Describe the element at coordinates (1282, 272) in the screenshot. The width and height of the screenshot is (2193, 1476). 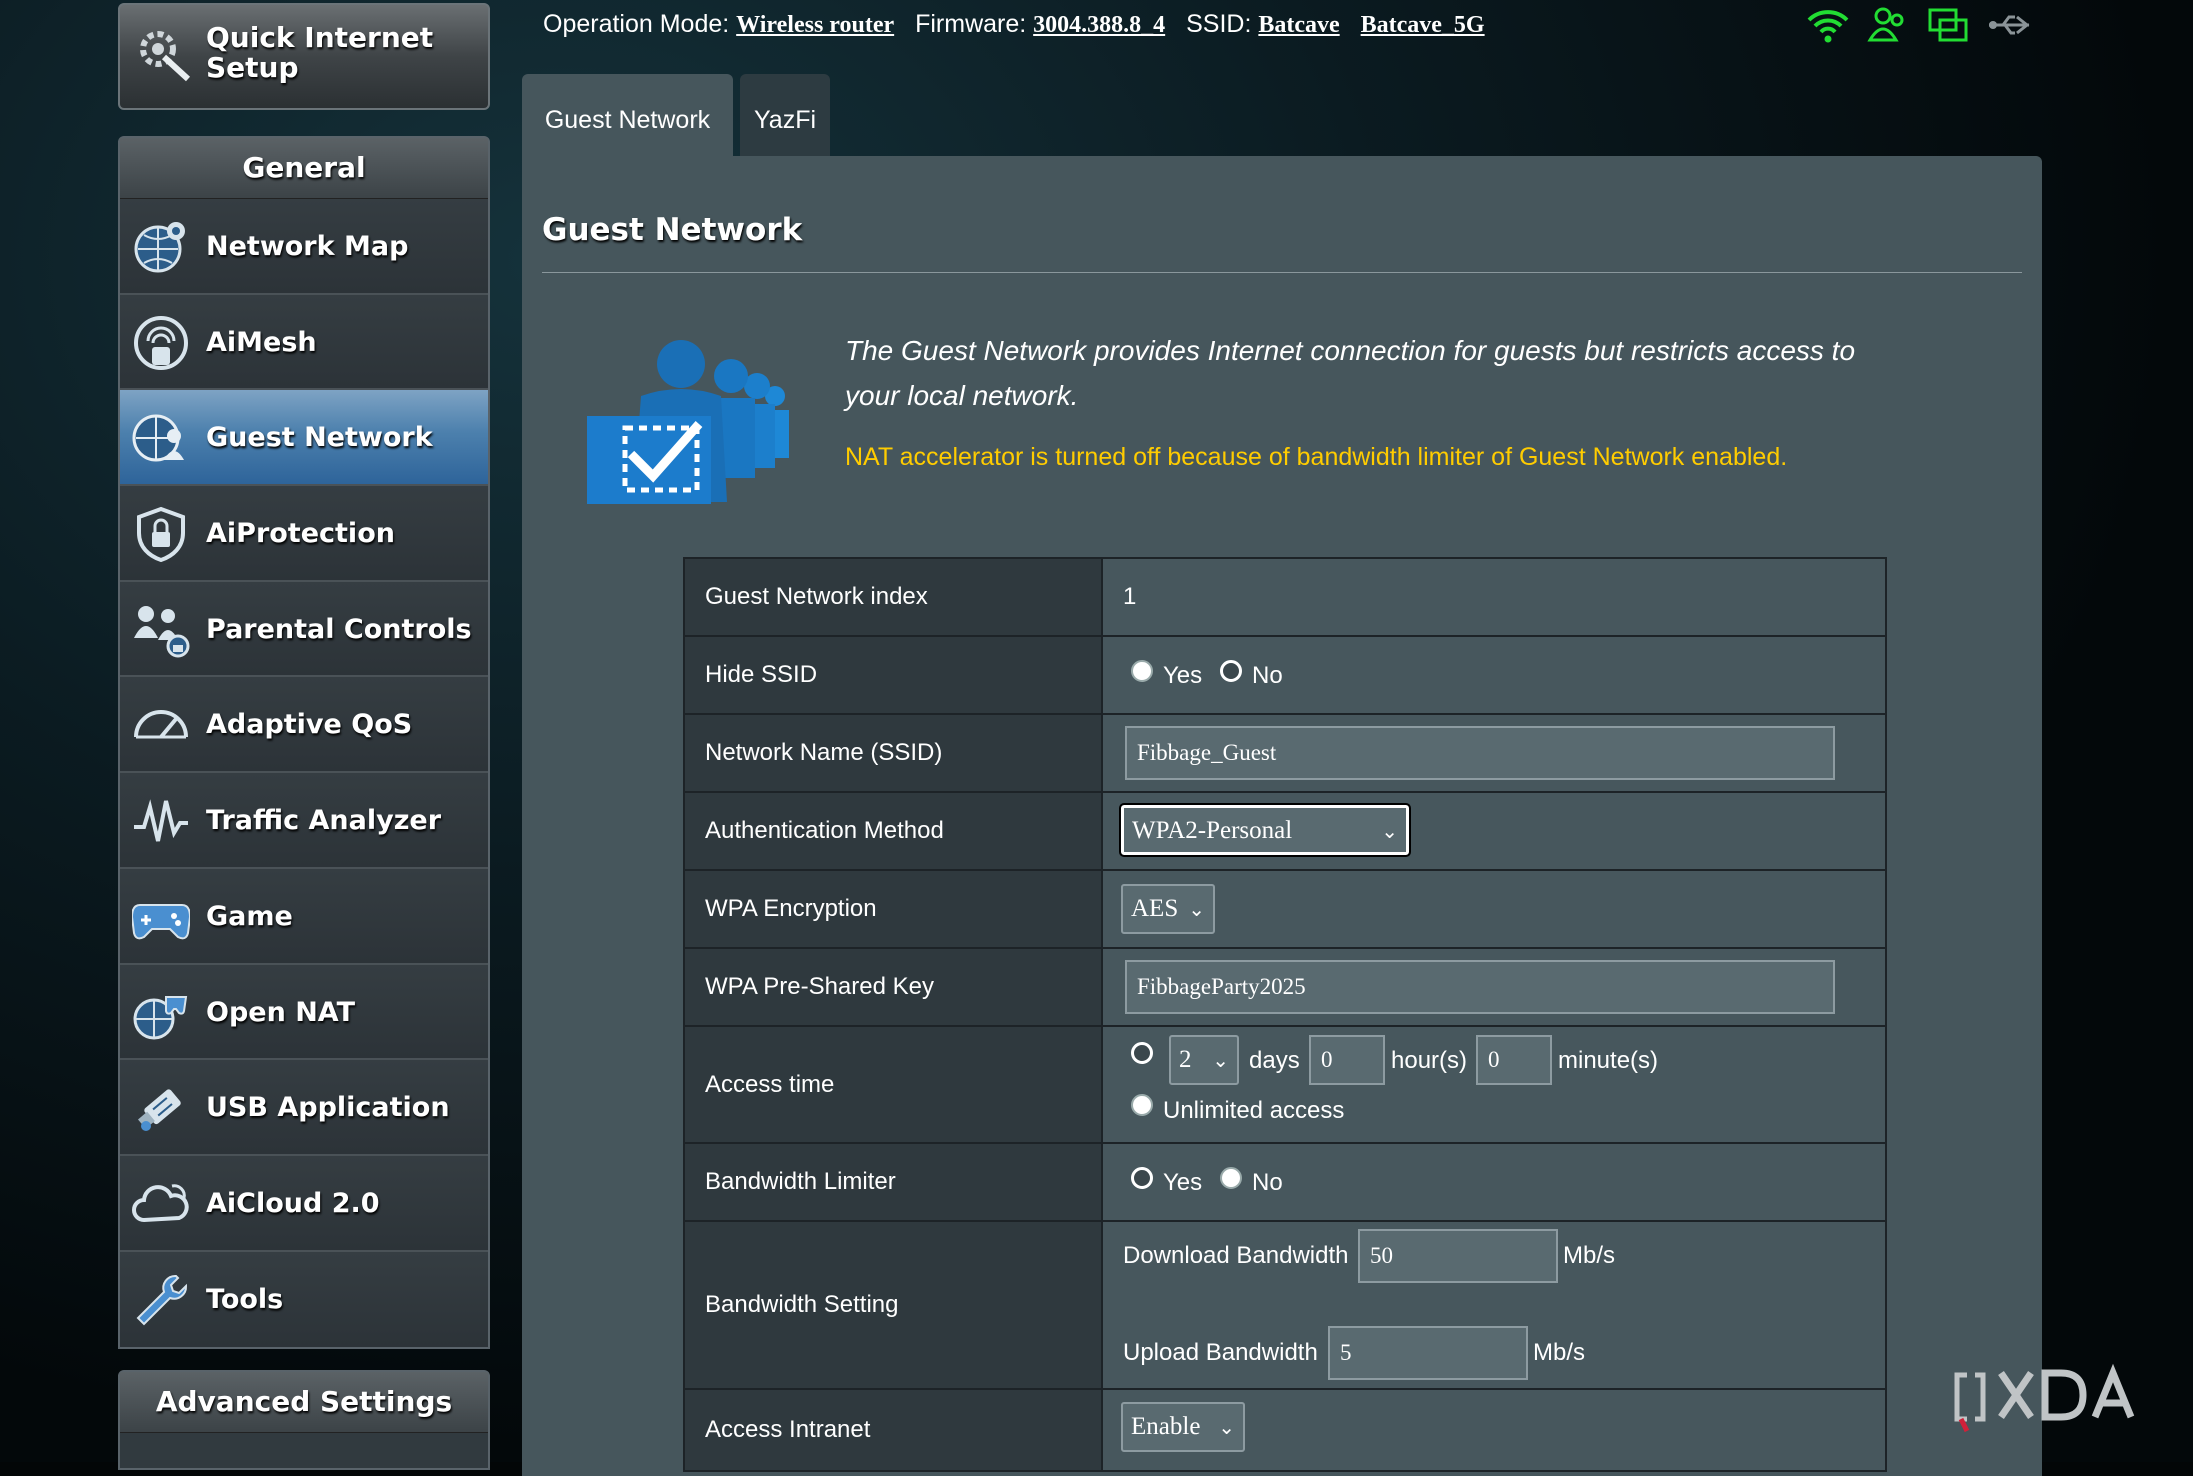
I see `title-divider` at that location.